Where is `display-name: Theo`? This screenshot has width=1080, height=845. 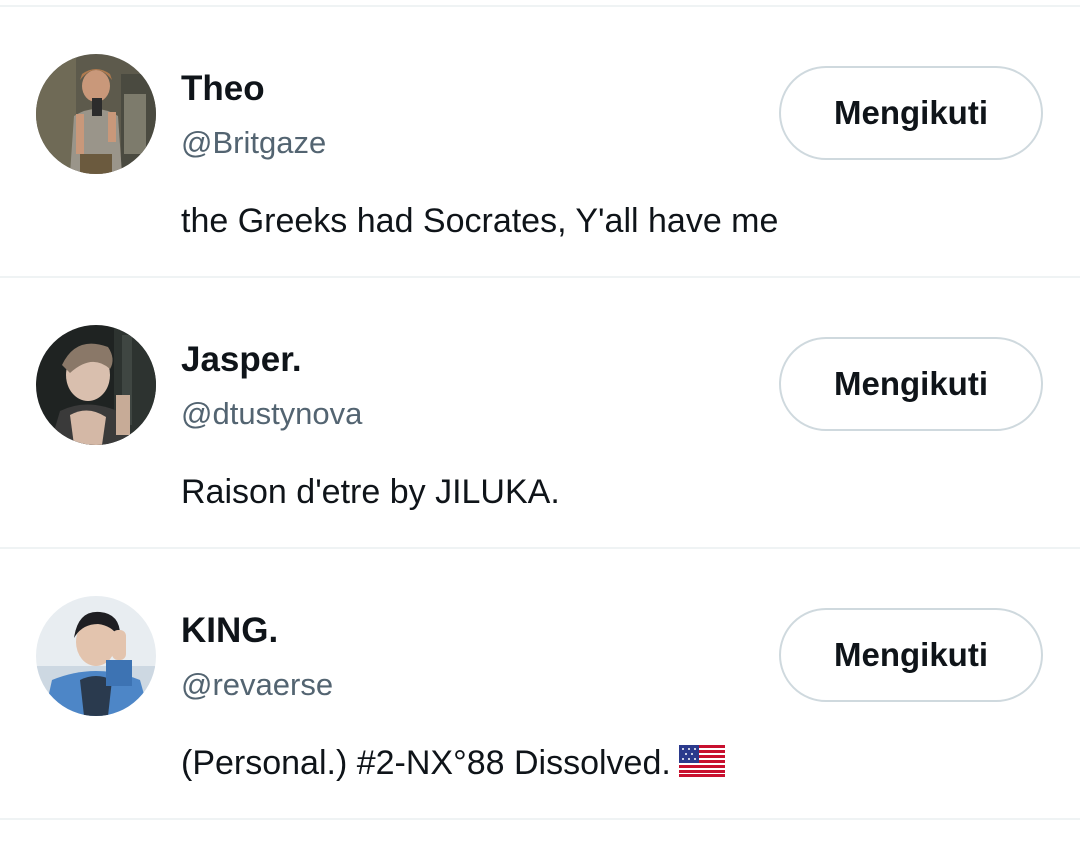
display-name: Theo is located at coordinates (223, 89).